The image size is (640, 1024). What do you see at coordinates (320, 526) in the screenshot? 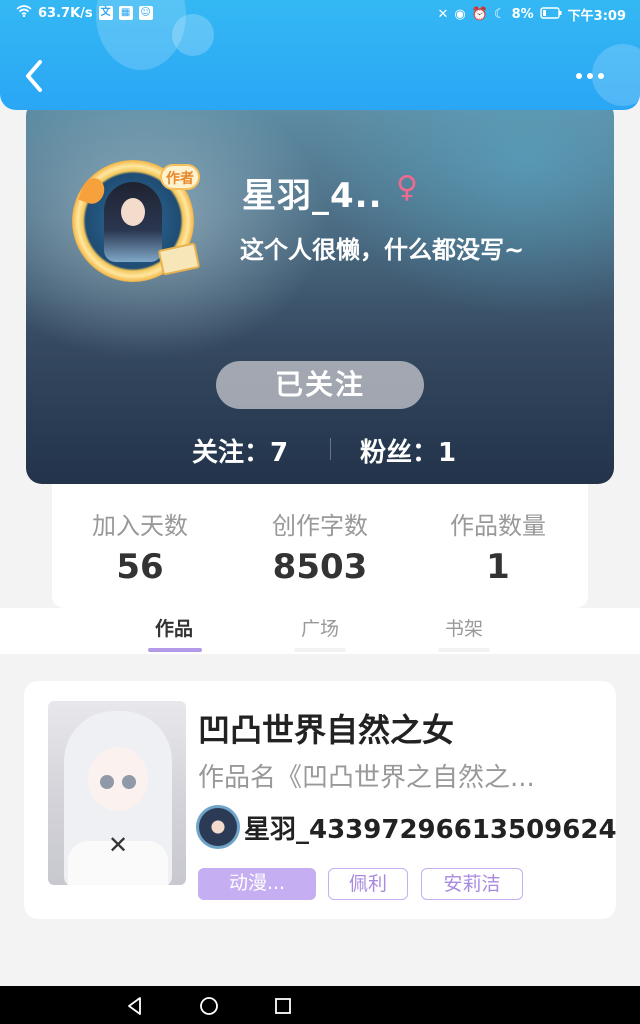
I see `stat-label: 创作字数` at bounding box center [320, 526].